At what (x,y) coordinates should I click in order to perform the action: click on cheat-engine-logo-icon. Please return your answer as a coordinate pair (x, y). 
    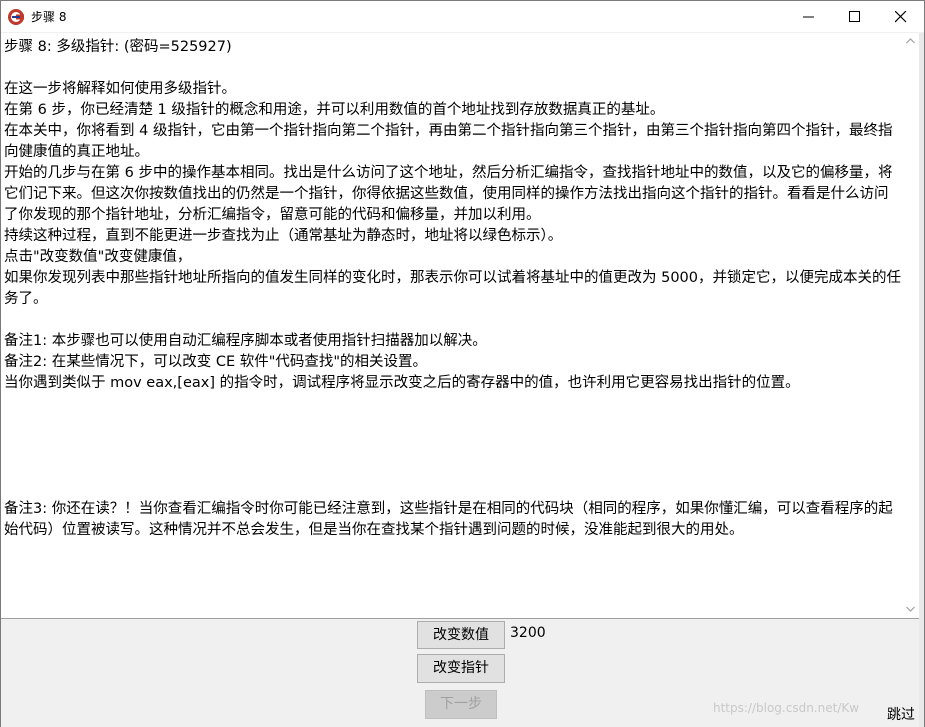
    Looking at the image, I should click on (16, 17).